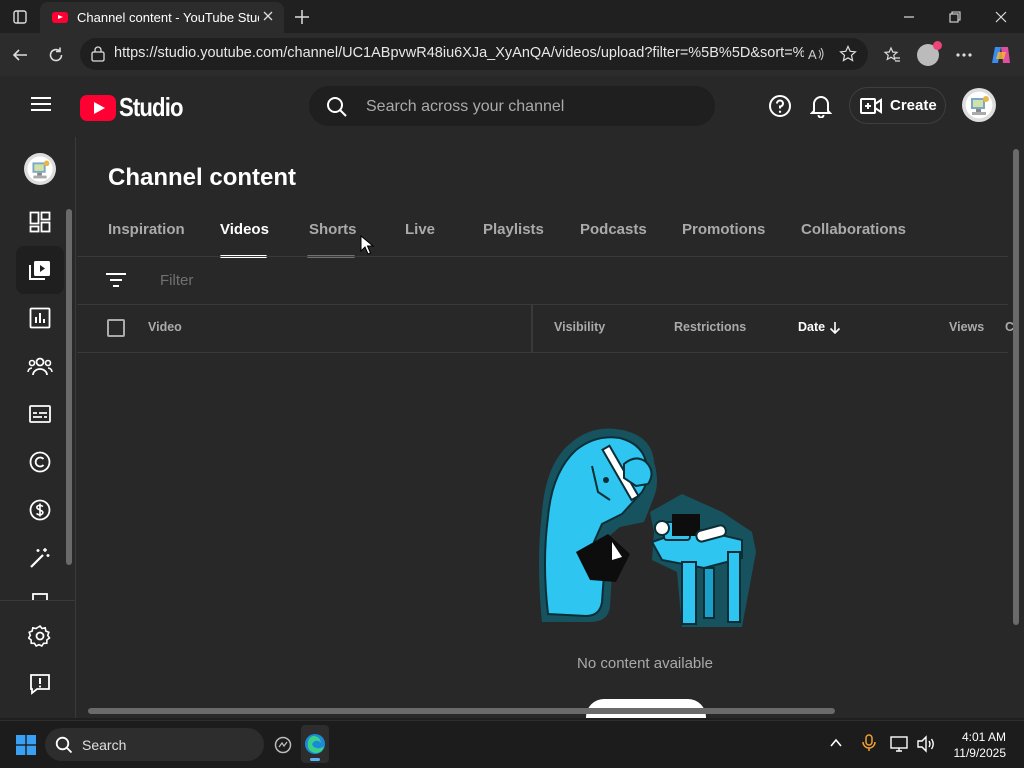 The width and height of the screenshot is (1024, 768). What do you see at coordinates (913, 105) in the screenshot?
I see `create-label: Create` at bounding box center [913, 105].